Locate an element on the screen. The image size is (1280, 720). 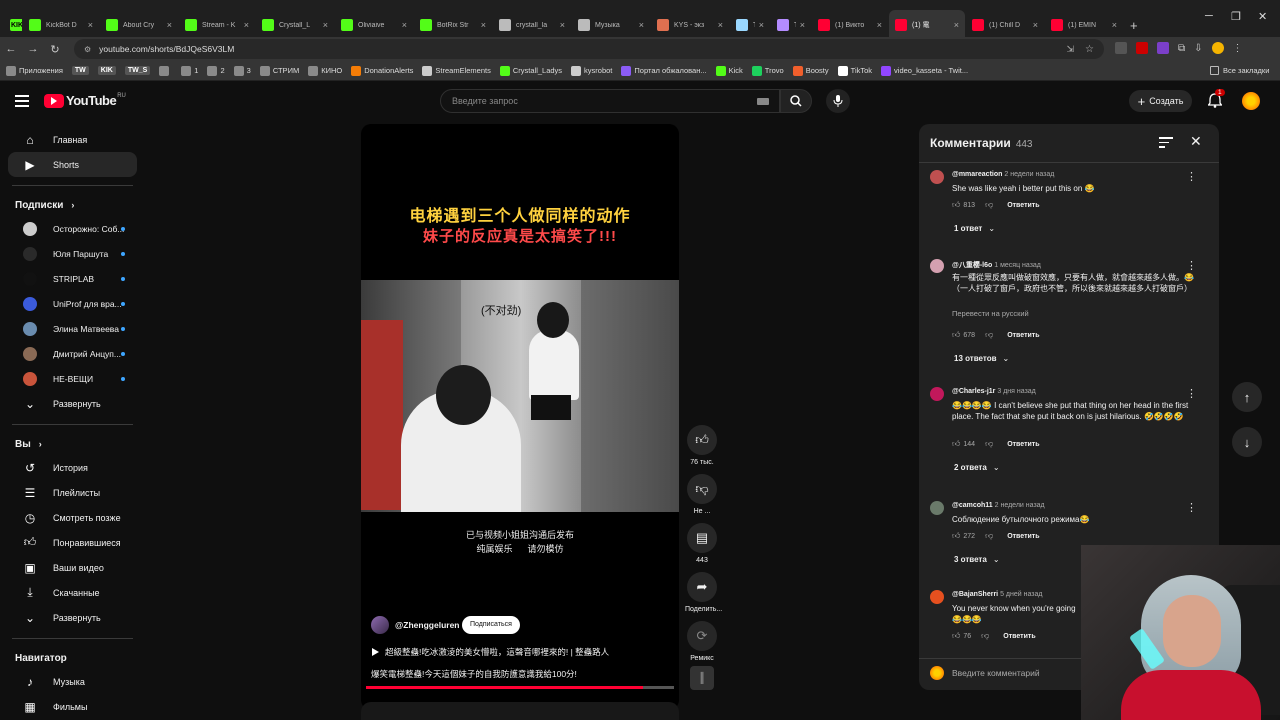
bookmark: kysrobot is located at coordinates (591, 70).